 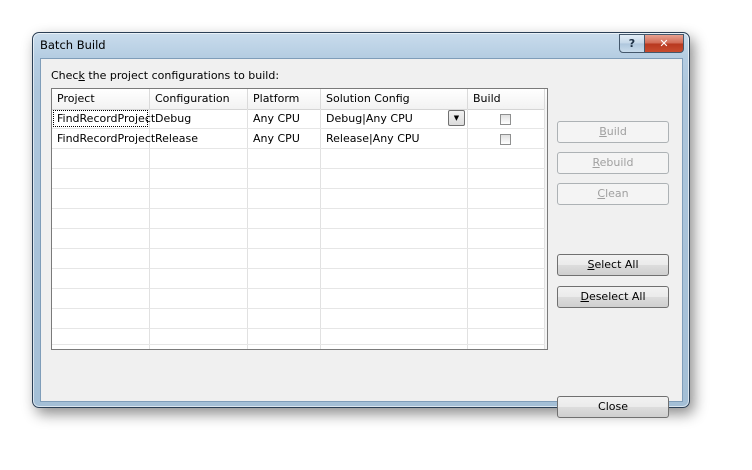 I want to click on column-header-solution-config: Solution Config, so click(x=394, y=99).